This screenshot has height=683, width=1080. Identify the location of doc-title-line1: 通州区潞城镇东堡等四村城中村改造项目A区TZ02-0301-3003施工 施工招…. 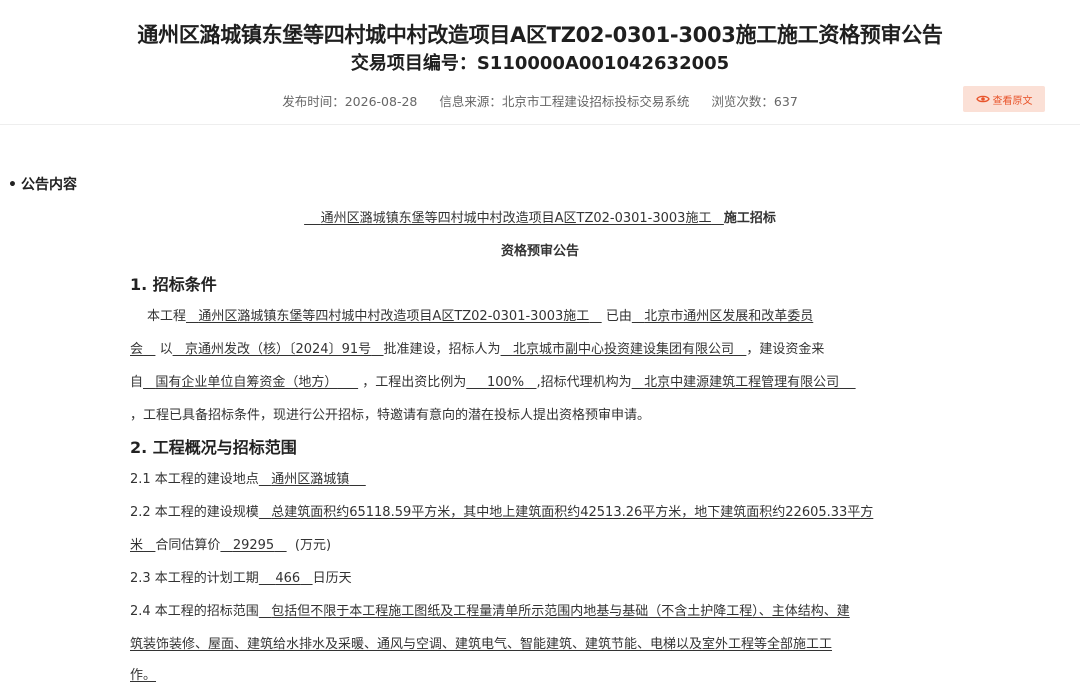
(540, 216).